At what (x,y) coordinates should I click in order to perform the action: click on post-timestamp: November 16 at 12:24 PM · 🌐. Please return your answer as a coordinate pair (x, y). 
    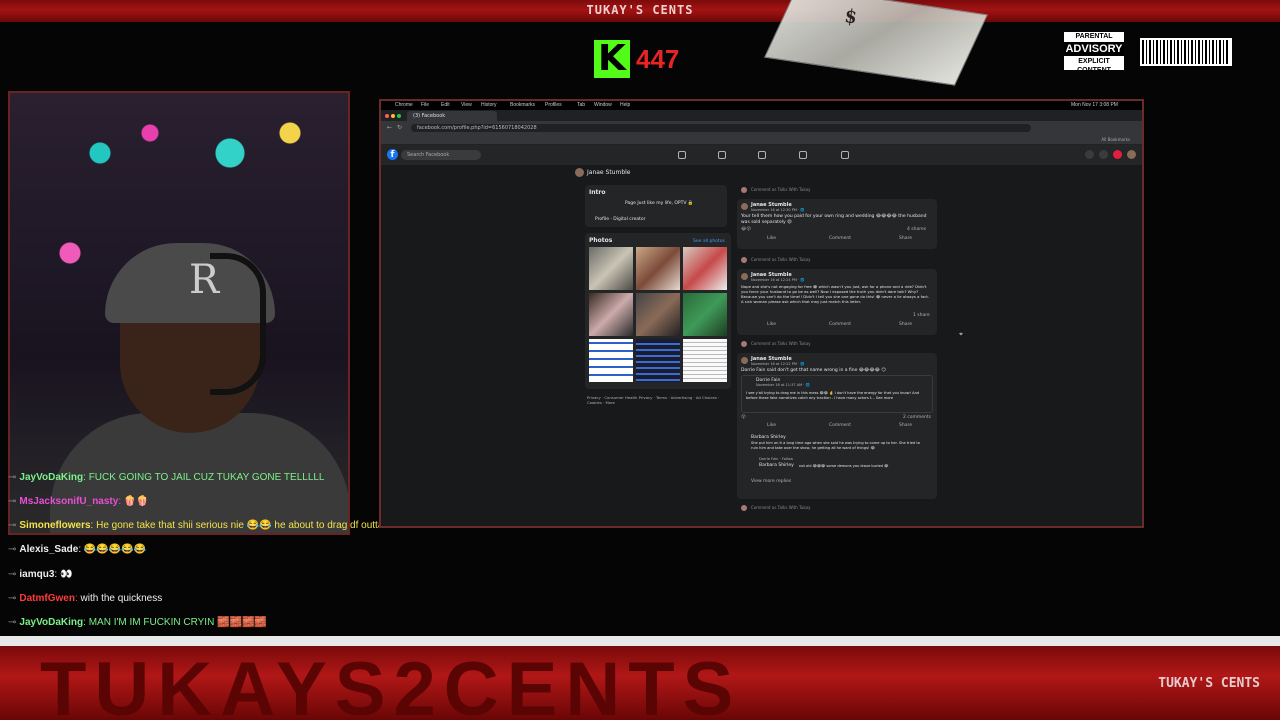
    Looking at the image, I should click on (778, 280).